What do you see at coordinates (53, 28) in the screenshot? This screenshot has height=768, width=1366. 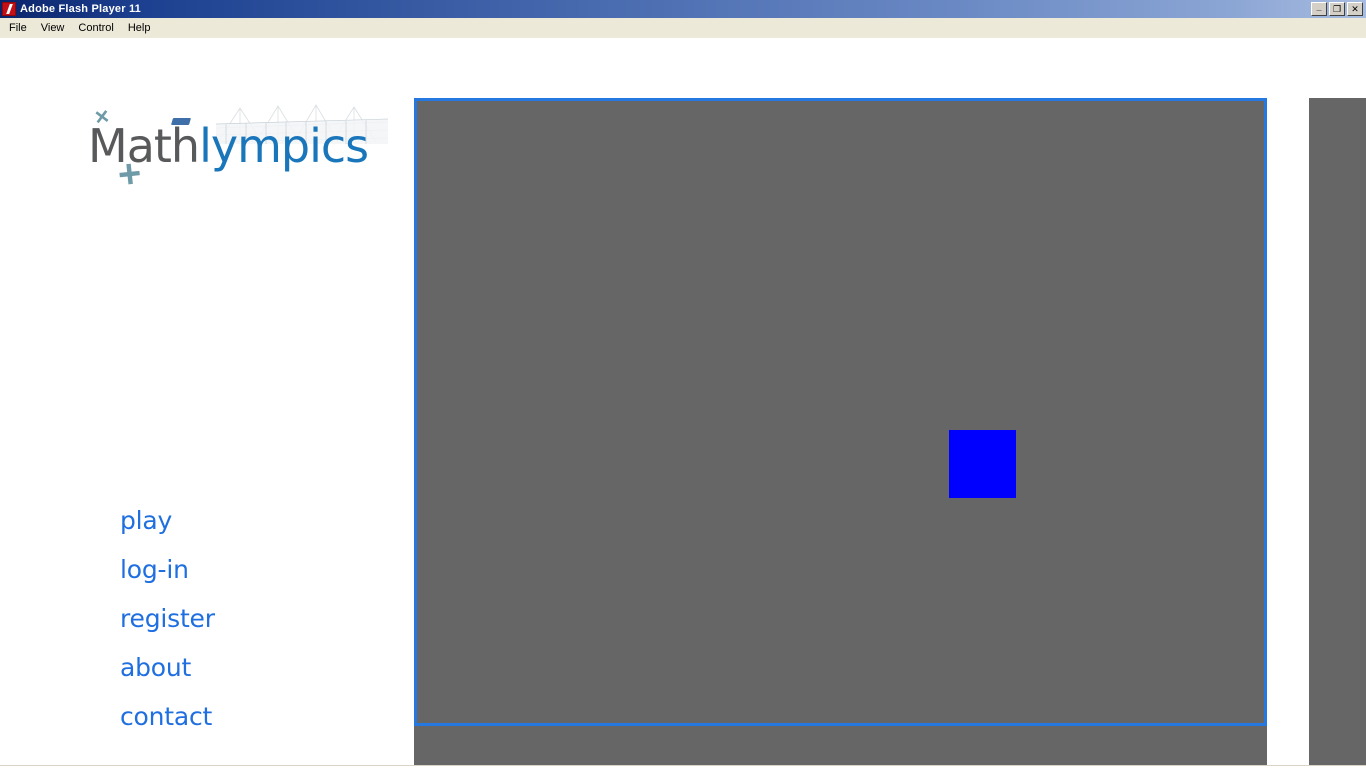 I see `menu-item-view: View` at bounding box center [53, 28].